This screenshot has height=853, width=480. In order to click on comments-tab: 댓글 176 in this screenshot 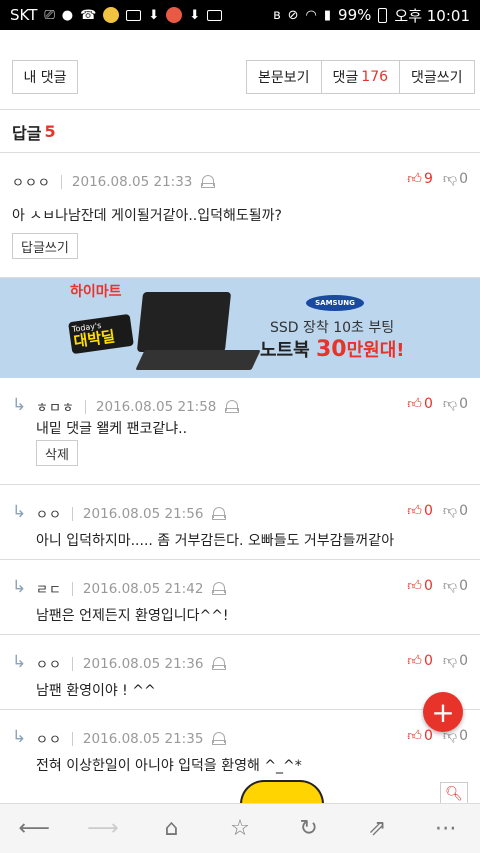, I will do `click(360, 77)`.